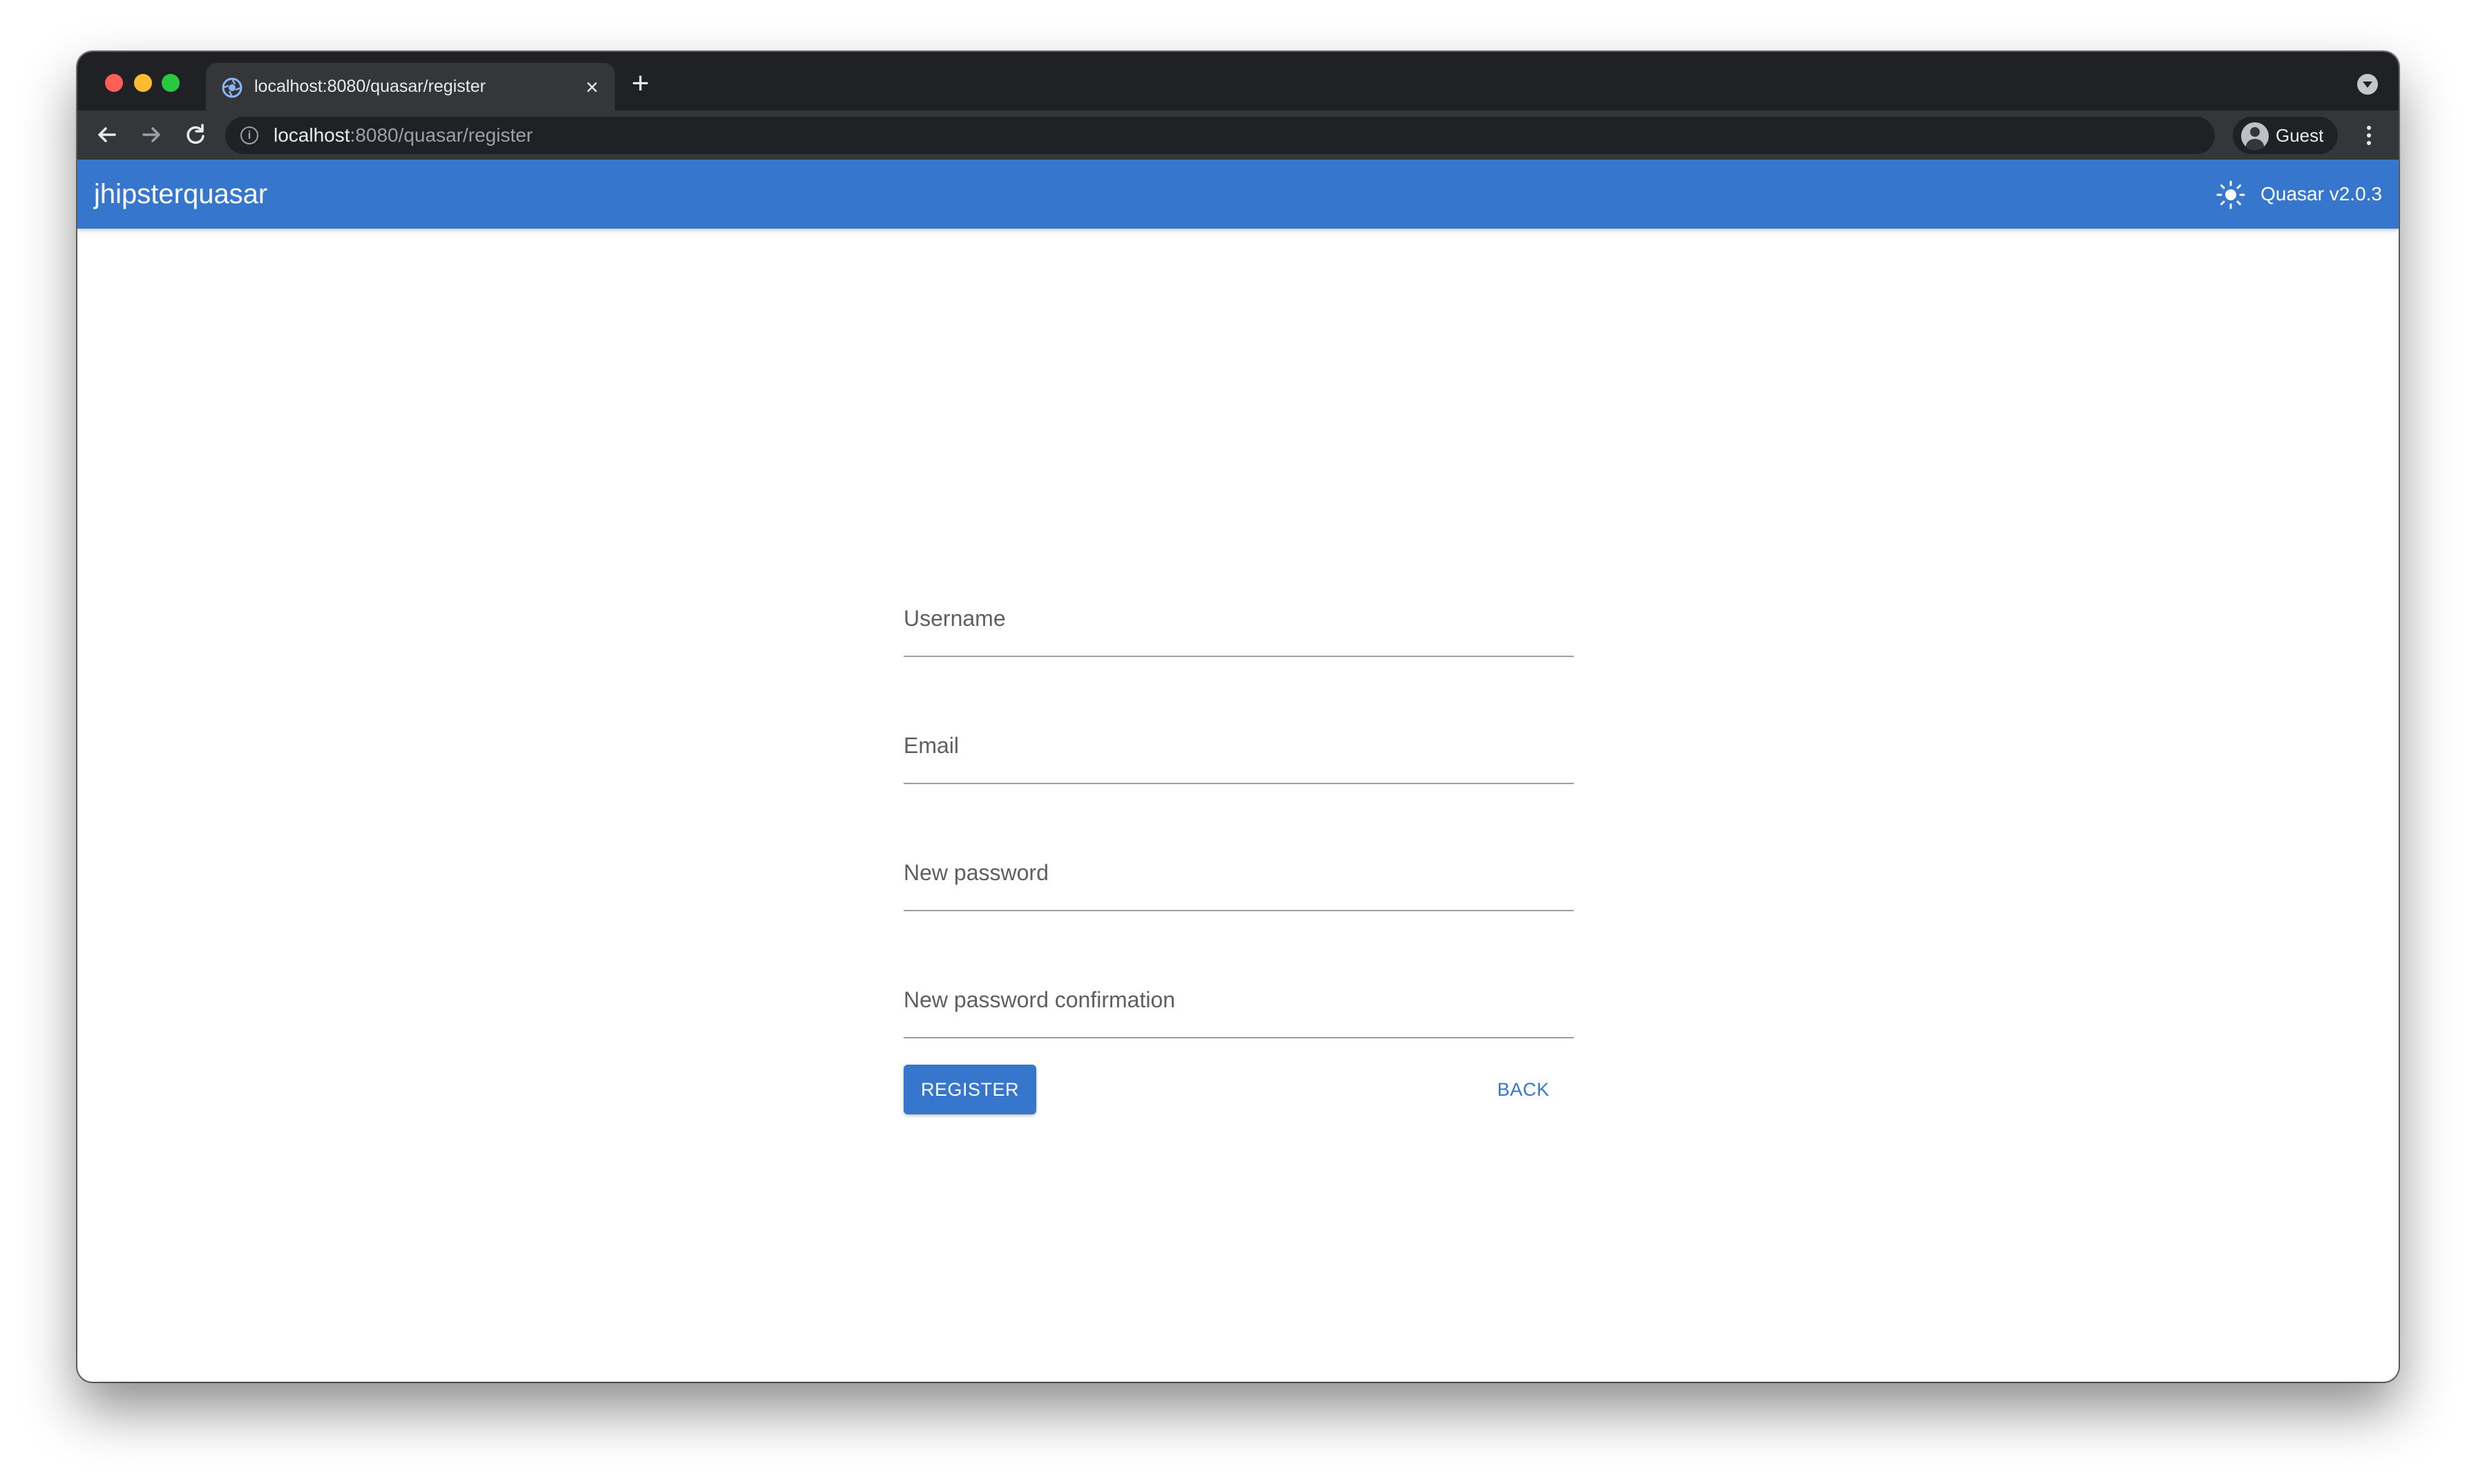 The width and height of the screenshot is (2476, 1484). I want to click on email-label: Email, so click(932, 745).